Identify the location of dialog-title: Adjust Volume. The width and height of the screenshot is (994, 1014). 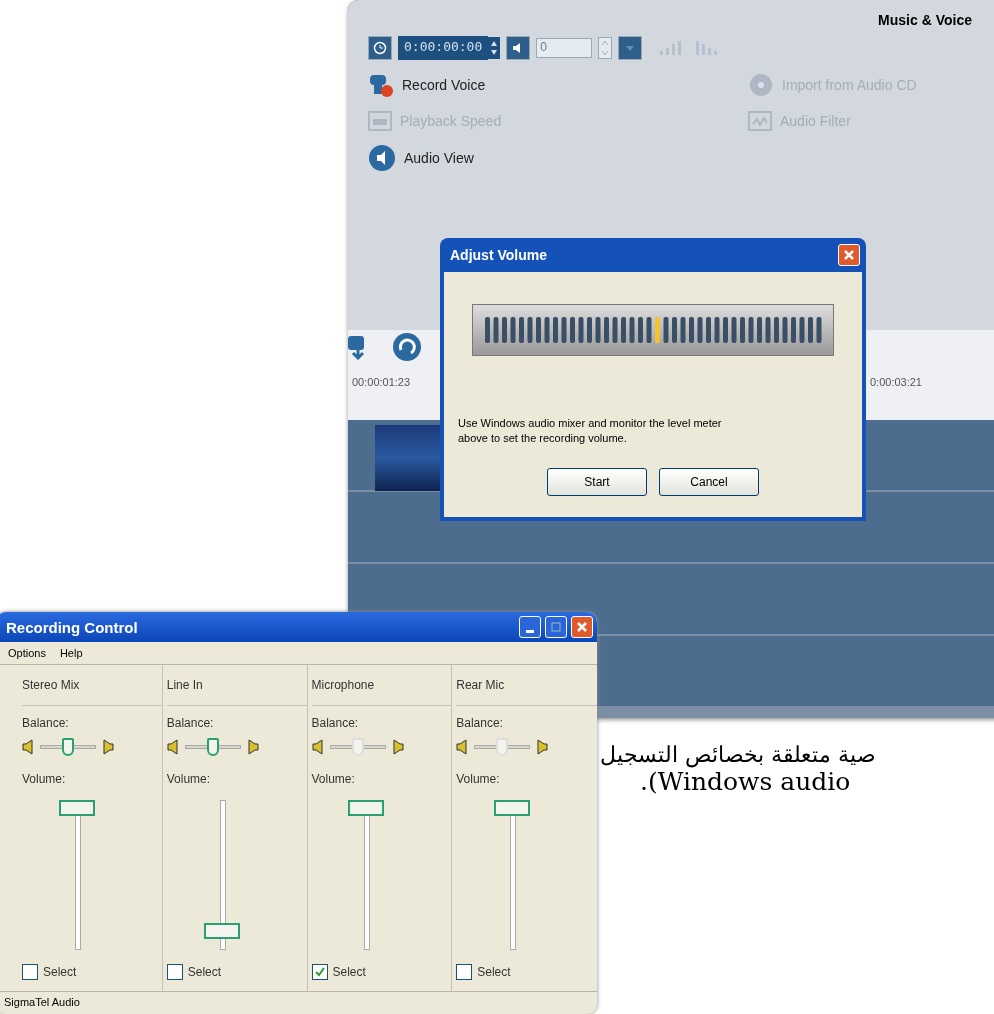
(498, 255).